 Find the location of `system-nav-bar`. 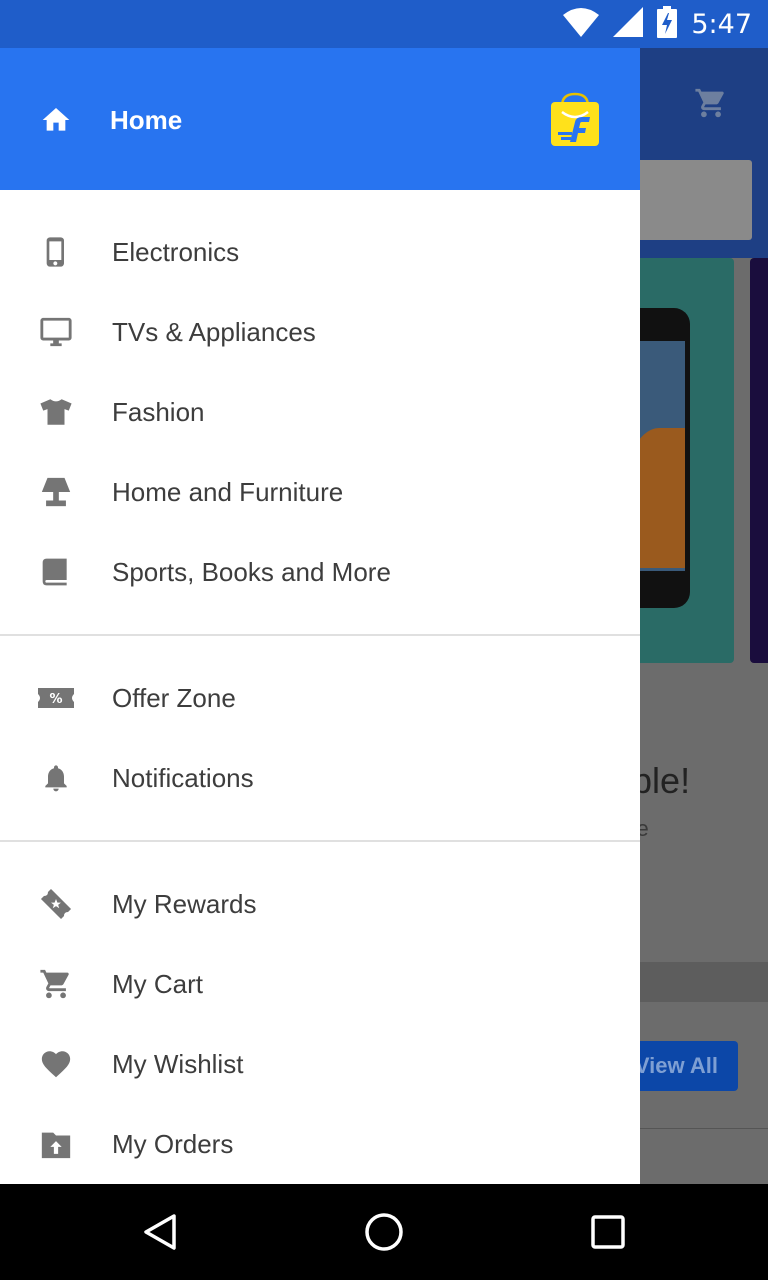

system-nav-bar is located at coordinates (384, 1232).